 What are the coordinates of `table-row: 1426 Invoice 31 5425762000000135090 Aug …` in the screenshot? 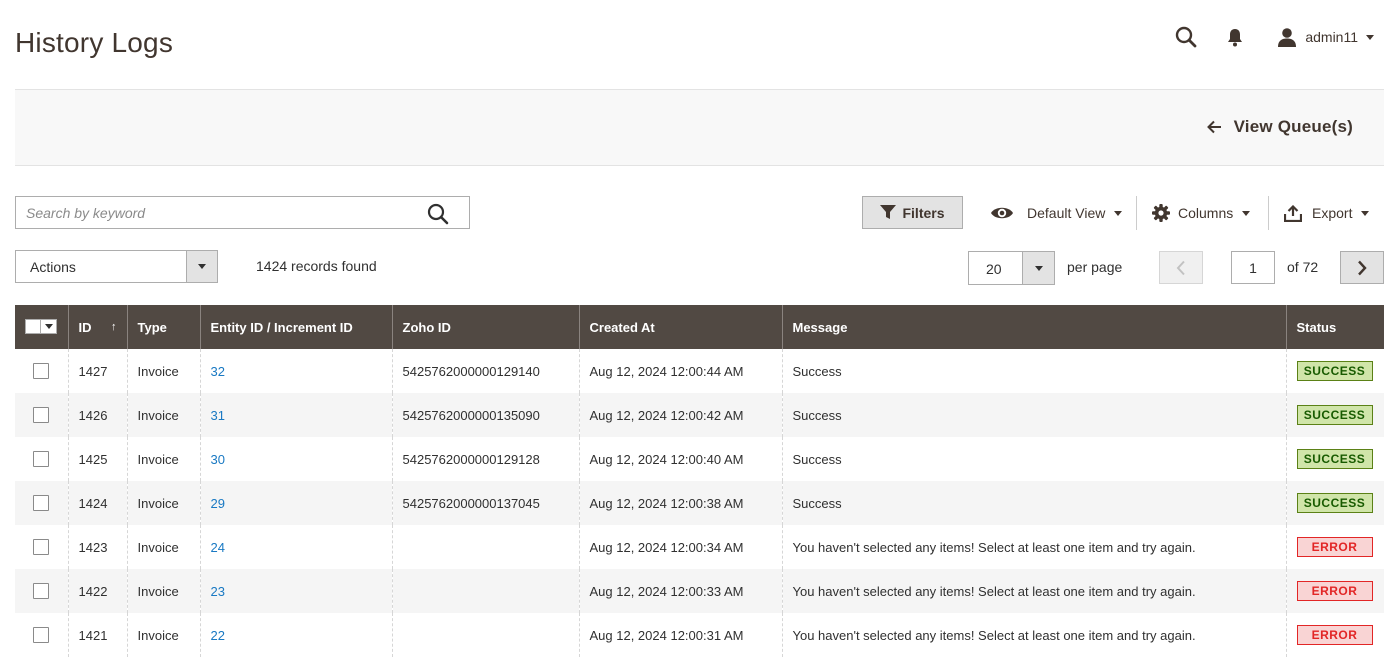 It's located at (699, 415).